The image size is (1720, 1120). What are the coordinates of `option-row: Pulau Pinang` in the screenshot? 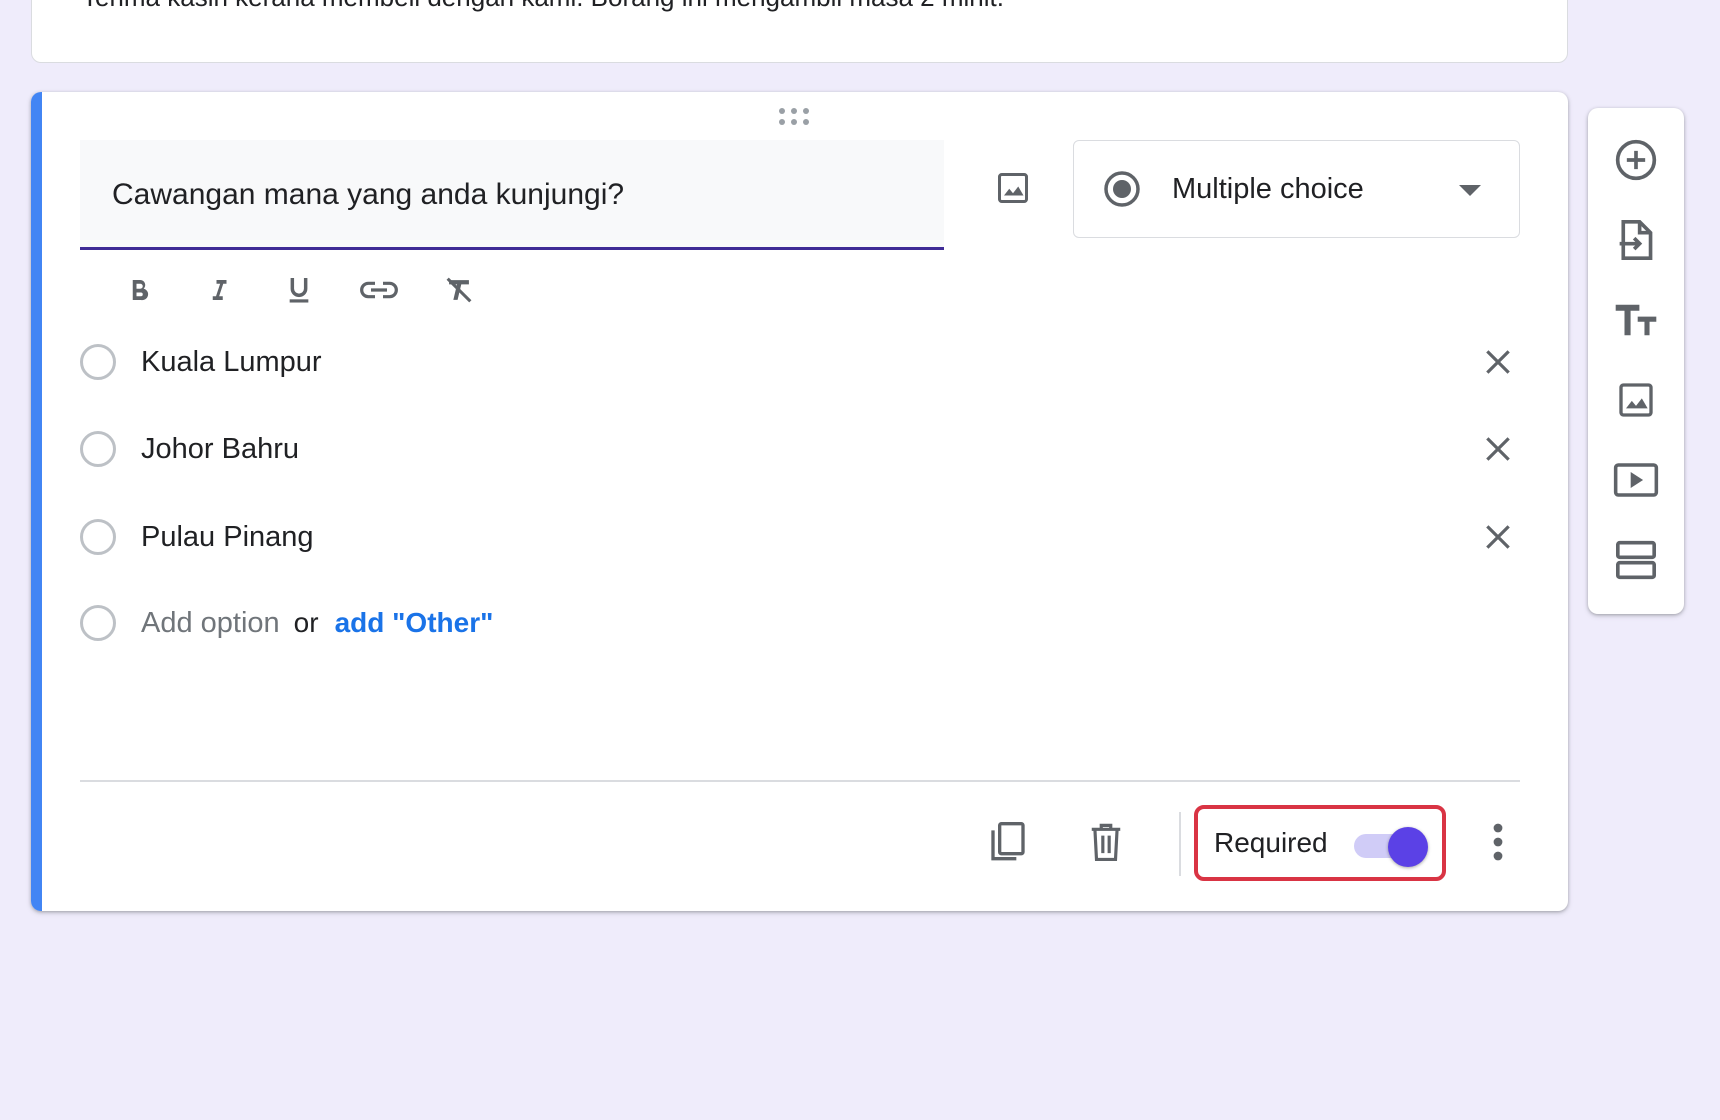 It's located at (800, 537).